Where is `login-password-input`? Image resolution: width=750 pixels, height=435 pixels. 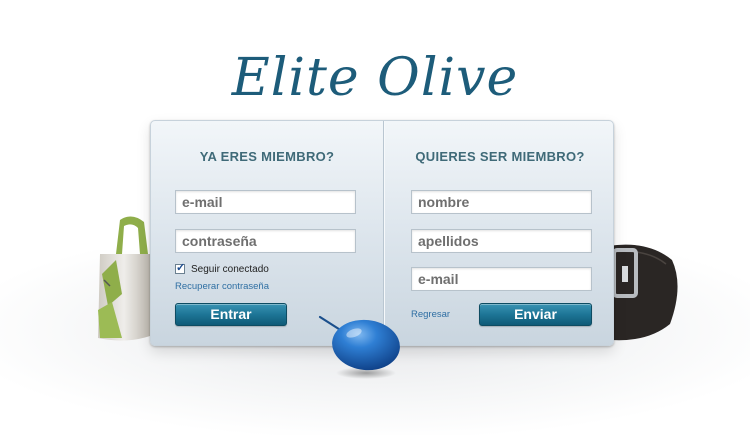 login-password-input is located at coordinates (265, 241).